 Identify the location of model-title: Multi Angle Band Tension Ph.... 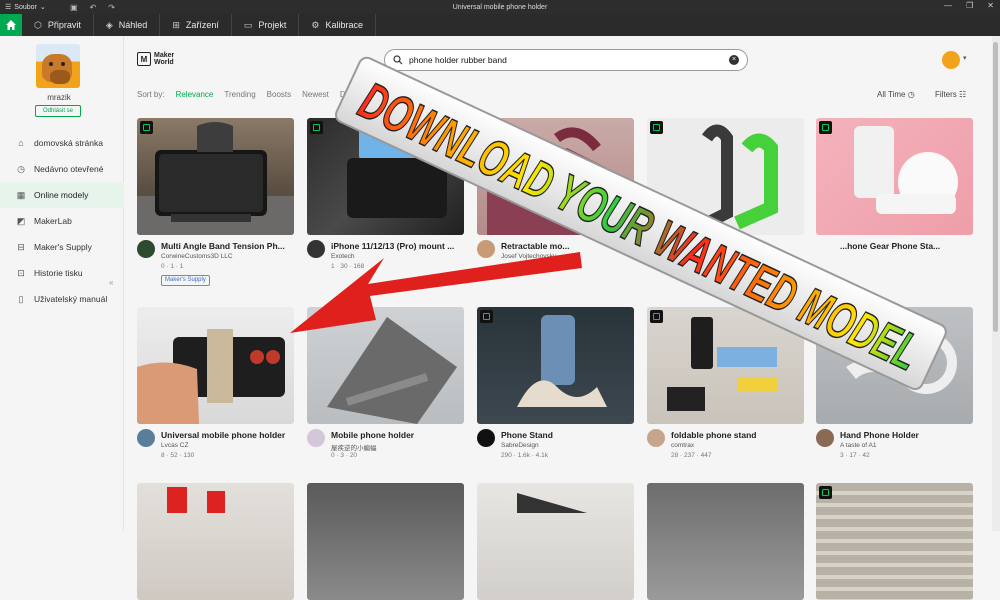
(227, 246).